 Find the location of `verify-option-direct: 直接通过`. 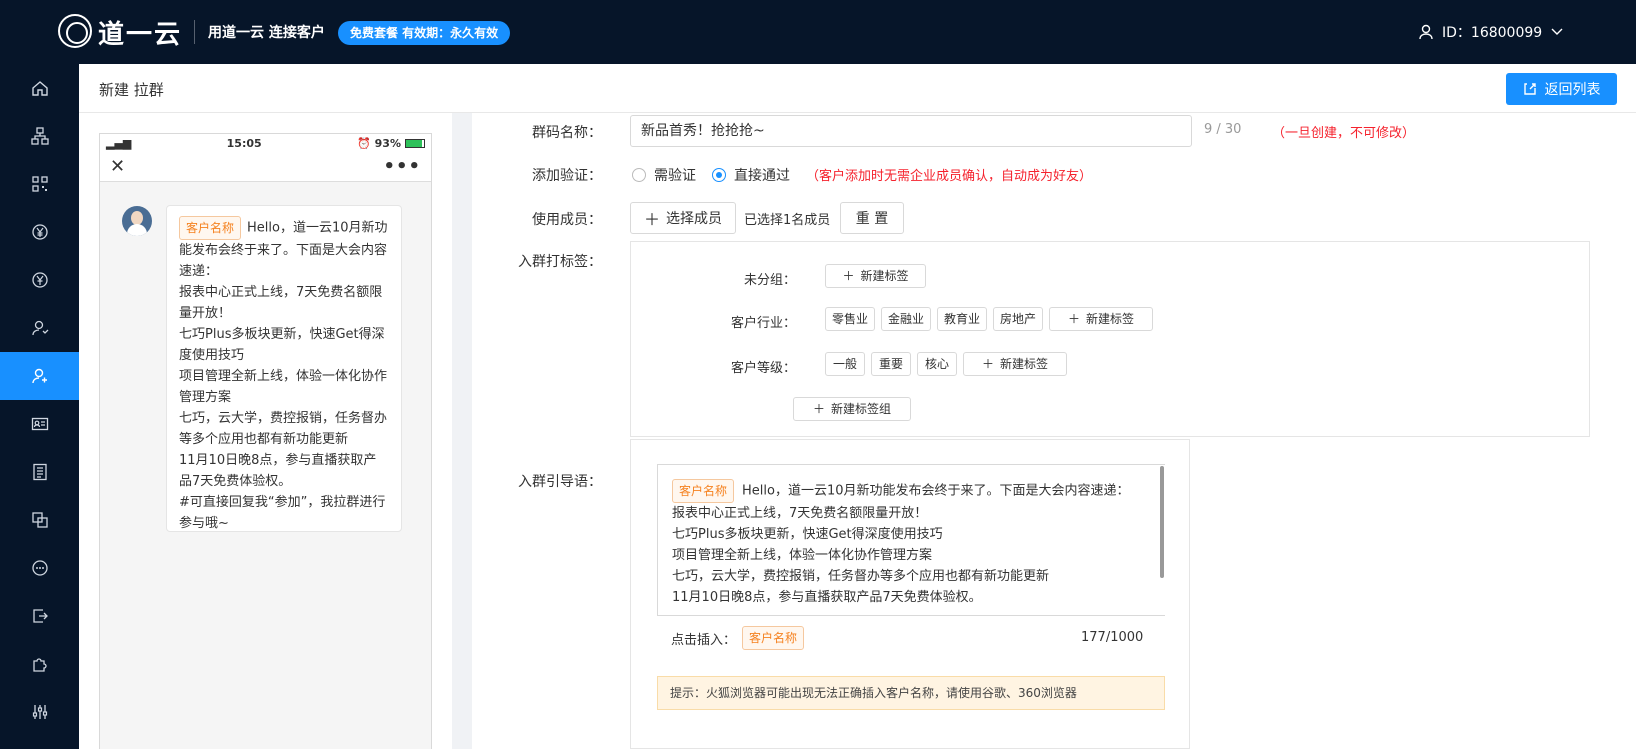

verify-option-direct: 直接通过 is located at coordinates (751, 175).